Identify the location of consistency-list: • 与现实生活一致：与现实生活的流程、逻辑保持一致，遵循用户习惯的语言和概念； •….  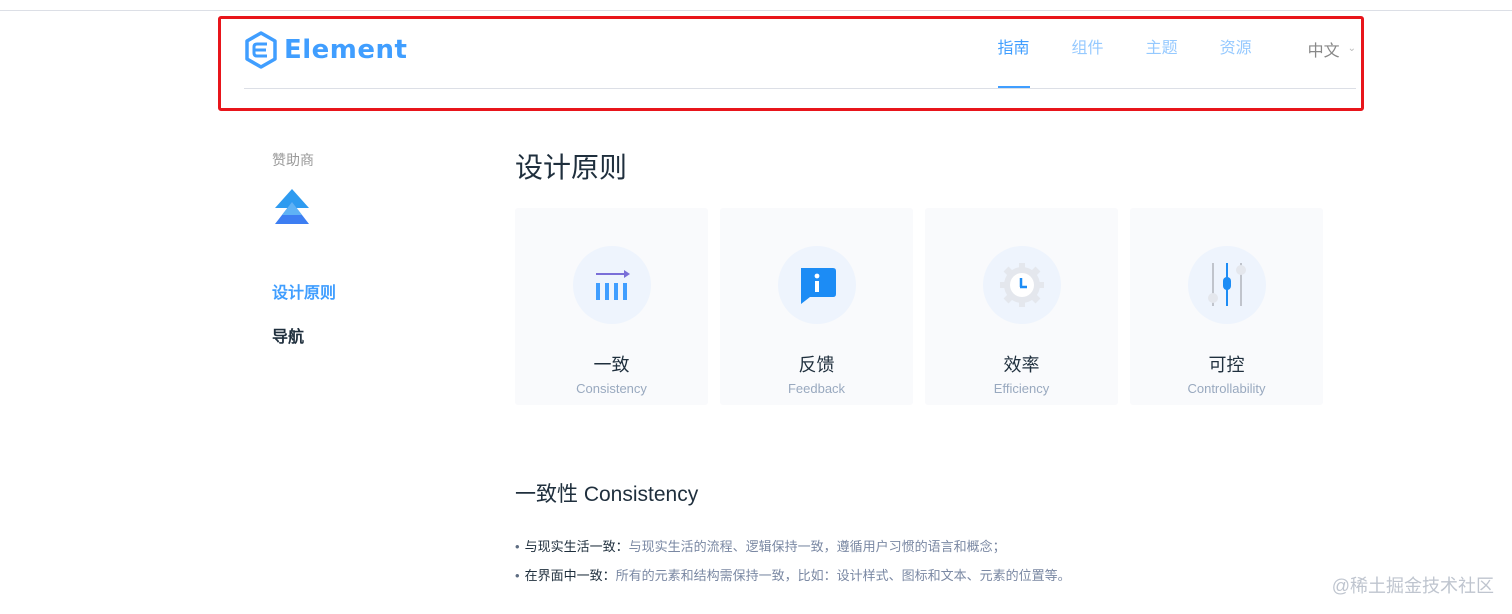
(793, 561).